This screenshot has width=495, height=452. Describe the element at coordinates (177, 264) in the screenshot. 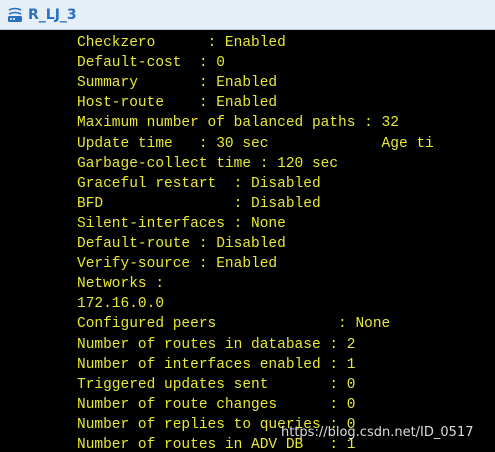

I see `terminal-line: Verify-source : Enabled` at that location.